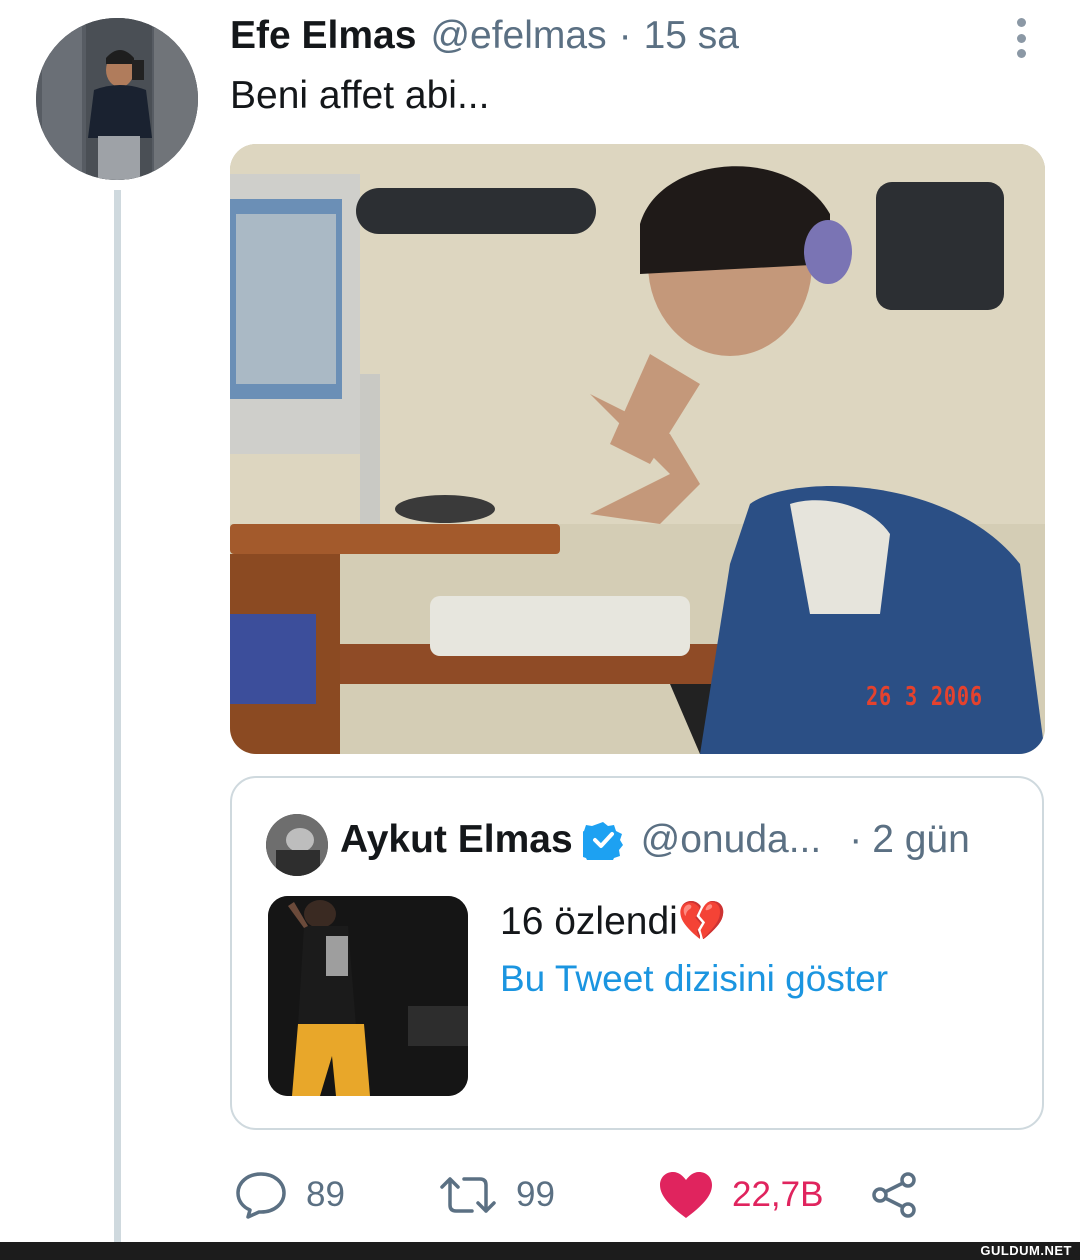  Describe the element at coordinates (325, 1194) in the screenshot. I see `reply-count: 89` at that location.